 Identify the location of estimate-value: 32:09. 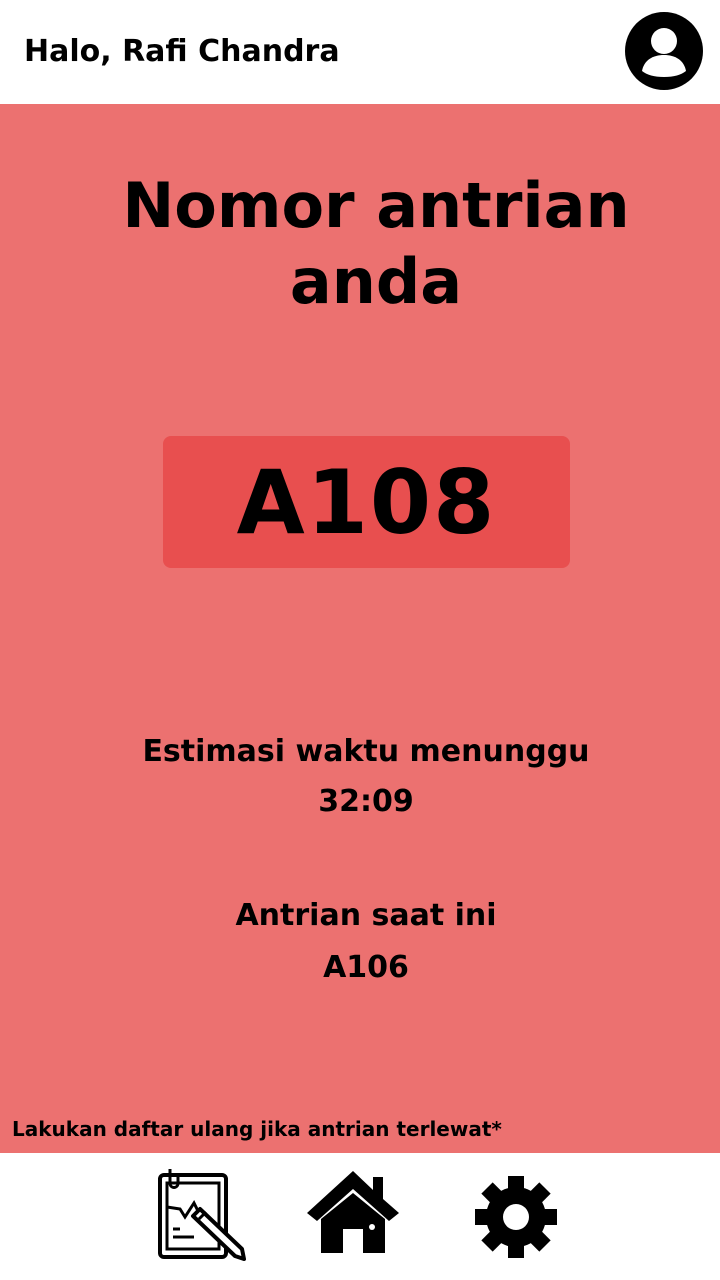
(366, 801).